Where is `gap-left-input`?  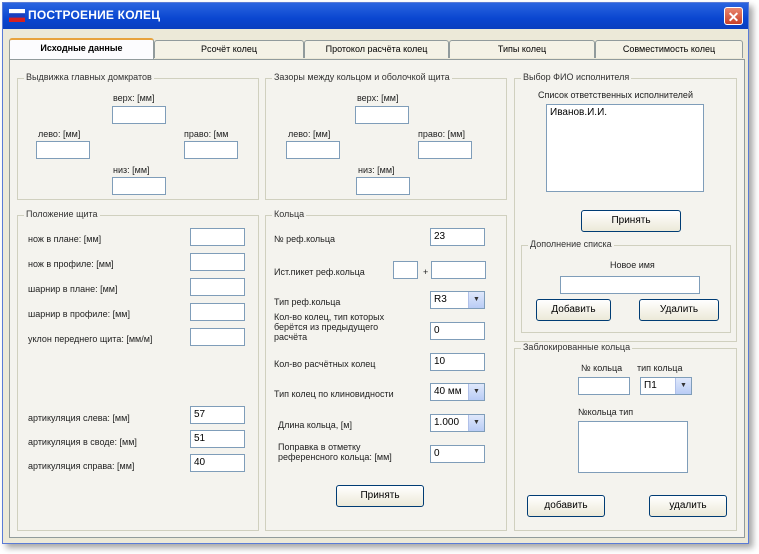 gap-left-input is located at coordinates (313, 150).